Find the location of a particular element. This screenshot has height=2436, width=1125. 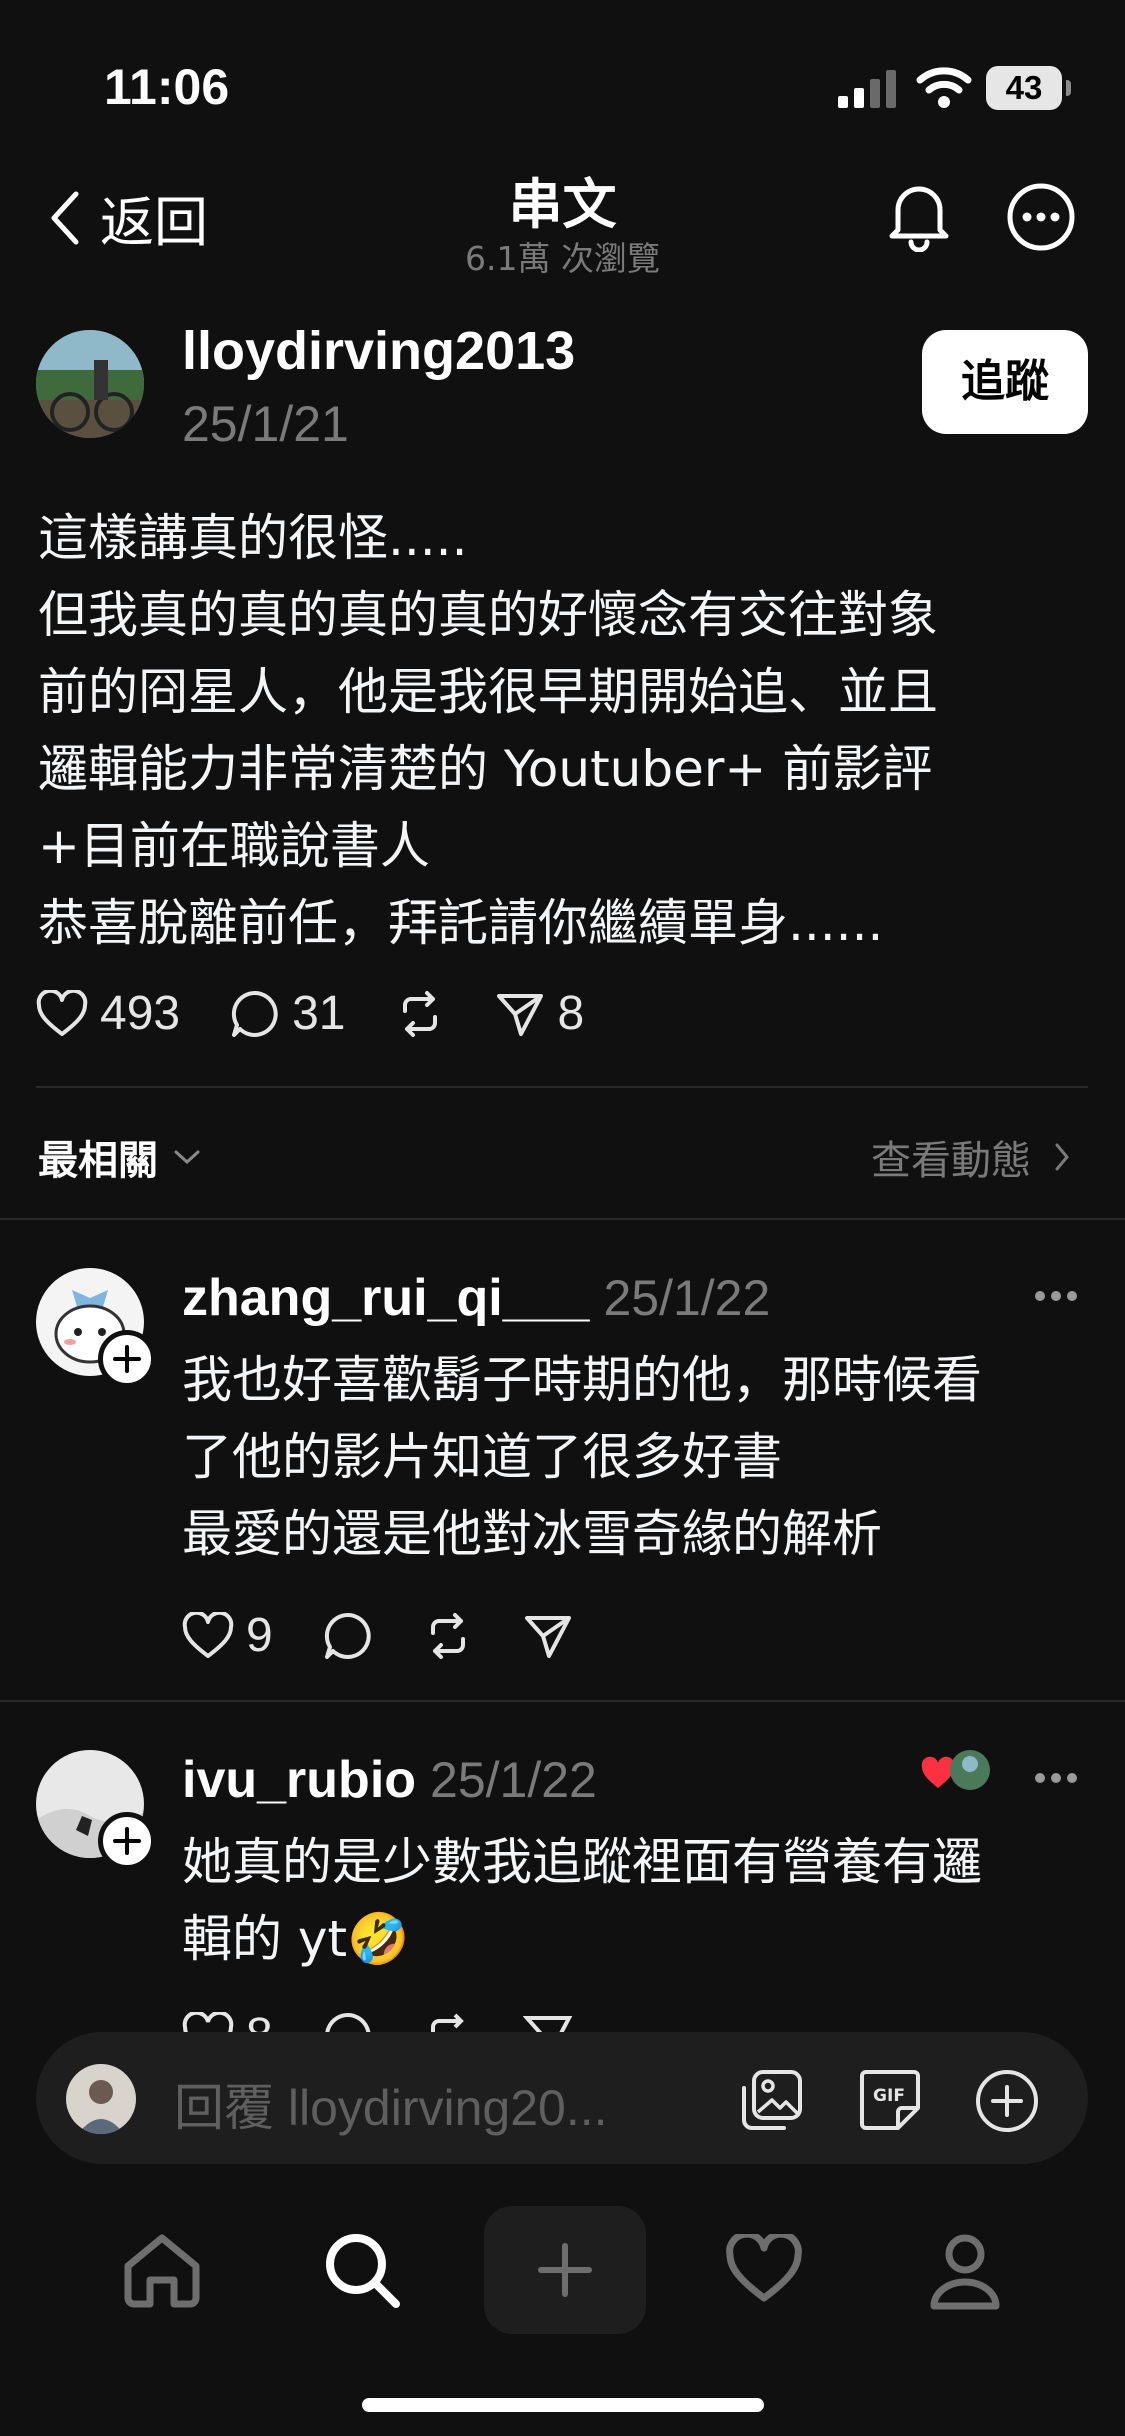

profile-icon is located at coordinates (965, 2271).